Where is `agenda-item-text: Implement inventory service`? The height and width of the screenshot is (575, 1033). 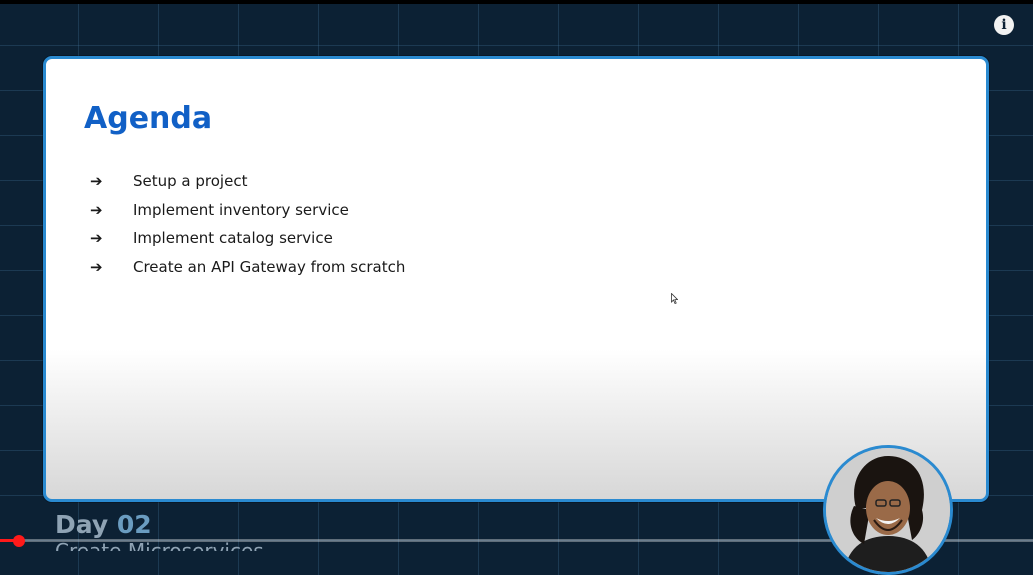 agenda-item-text: Implement inventory service is located at coordinates (241, 209).